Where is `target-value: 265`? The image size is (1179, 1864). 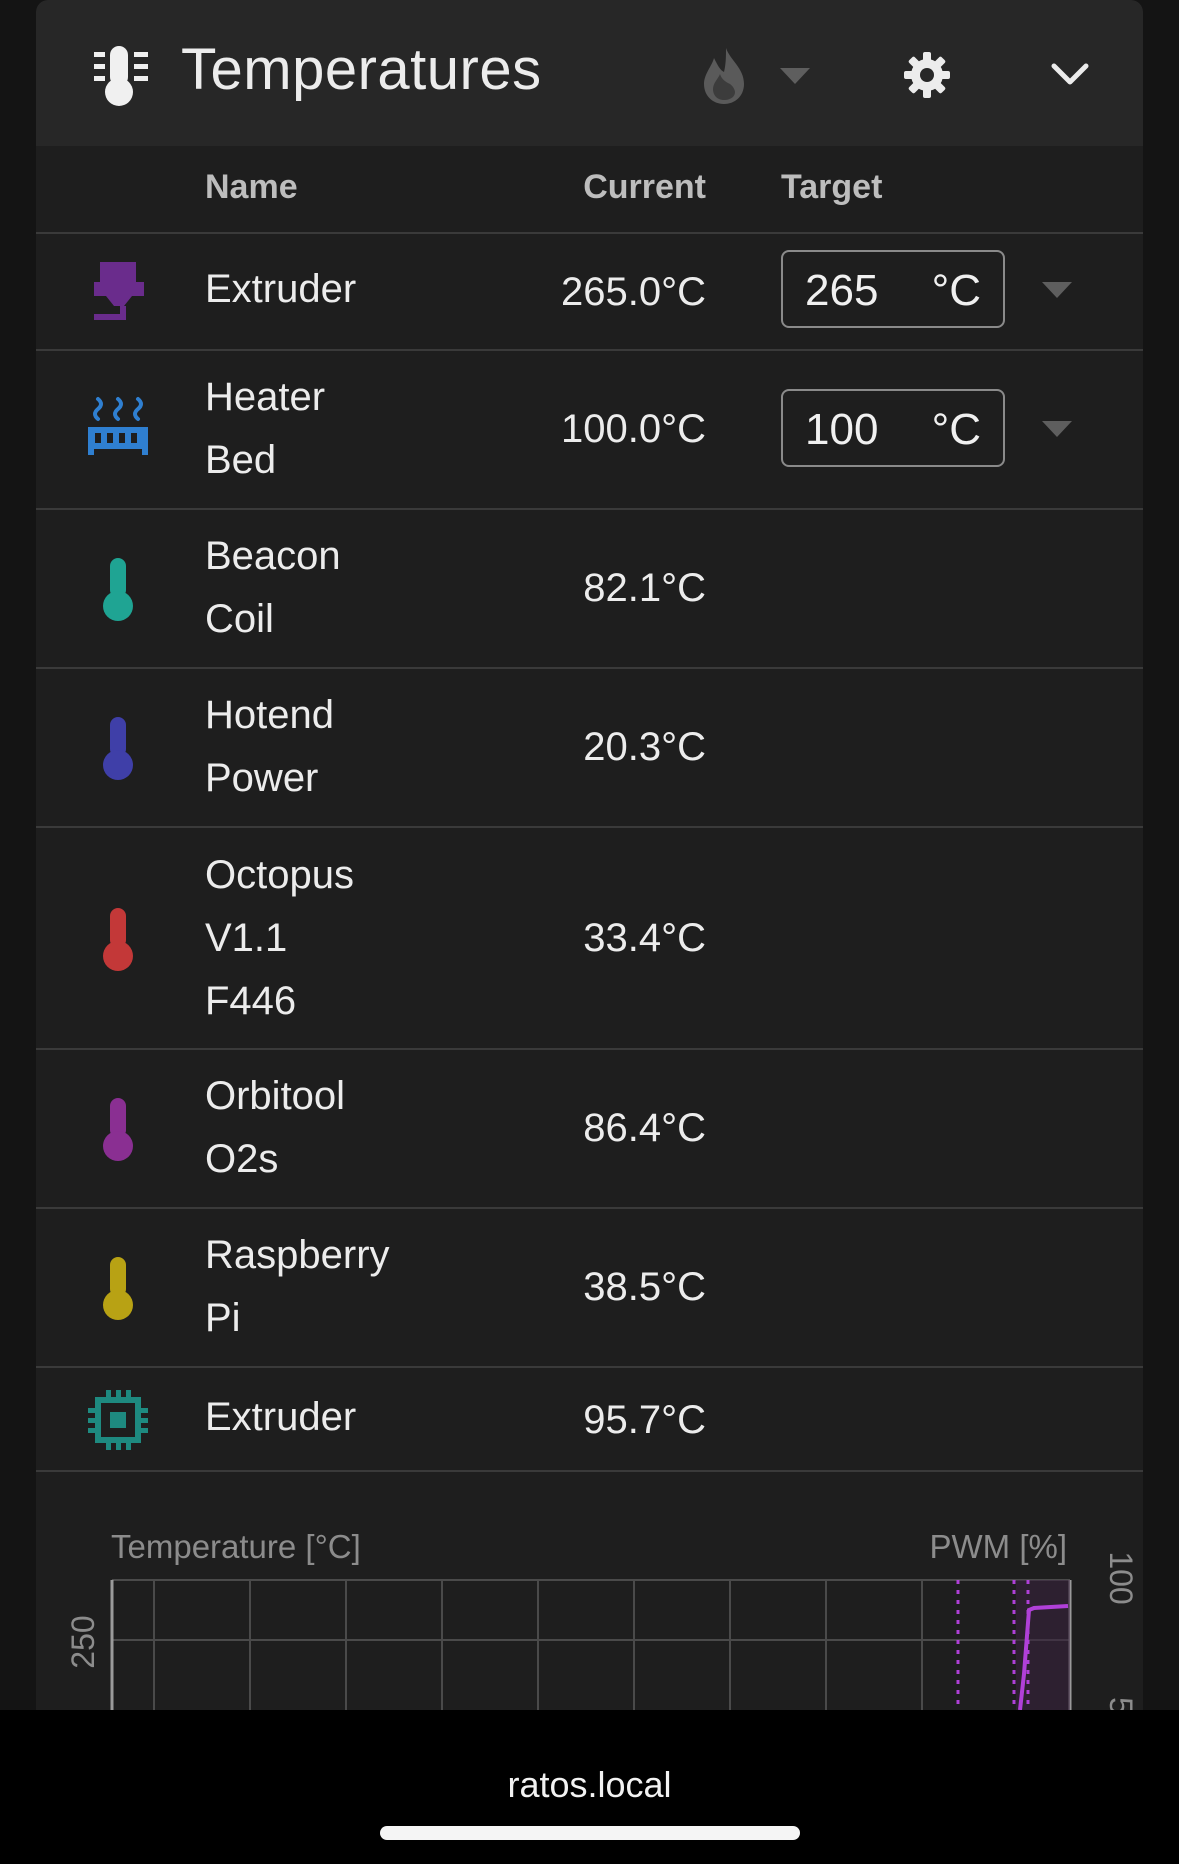 target-value: 265 is located at coordinates (841, 291).